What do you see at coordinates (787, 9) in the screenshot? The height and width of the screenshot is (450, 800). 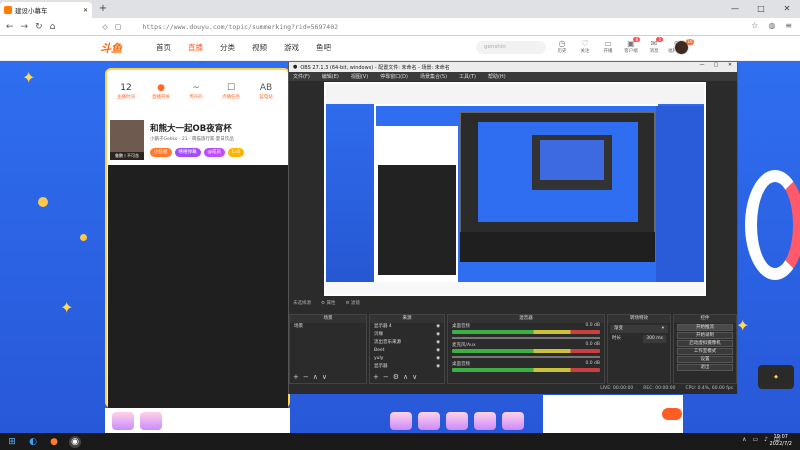 I see `close-window-button: ✕` at bounding box center [787, 9].